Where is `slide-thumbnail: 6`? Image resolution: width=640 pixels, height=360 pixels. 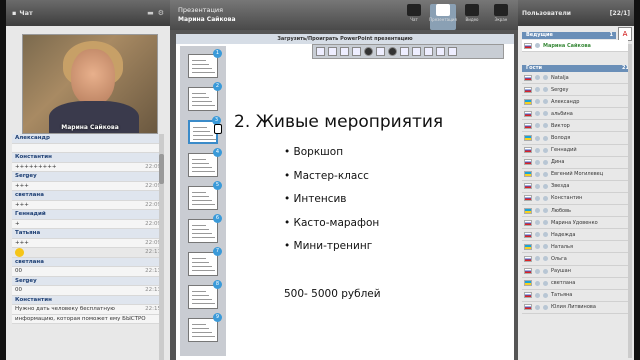 slide-thumbnail: 6 is located at coordinates (205, 228).